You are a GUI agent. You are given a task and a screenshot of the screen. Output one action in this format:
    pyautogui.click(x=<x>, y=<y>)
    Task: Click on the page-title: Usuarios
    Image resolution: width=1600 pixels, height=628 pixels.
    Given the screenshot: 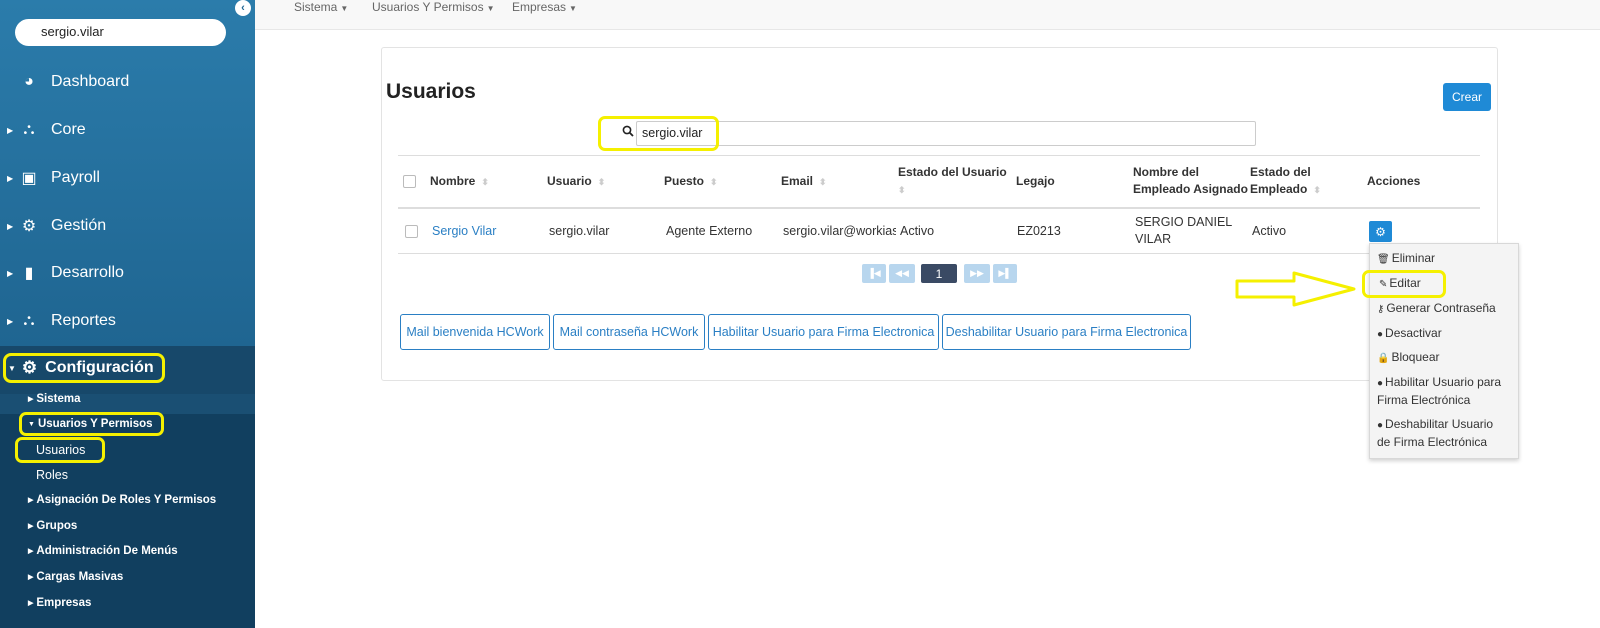 What is the action you would take?
    pyautogui.click(x=431, y=91)
    